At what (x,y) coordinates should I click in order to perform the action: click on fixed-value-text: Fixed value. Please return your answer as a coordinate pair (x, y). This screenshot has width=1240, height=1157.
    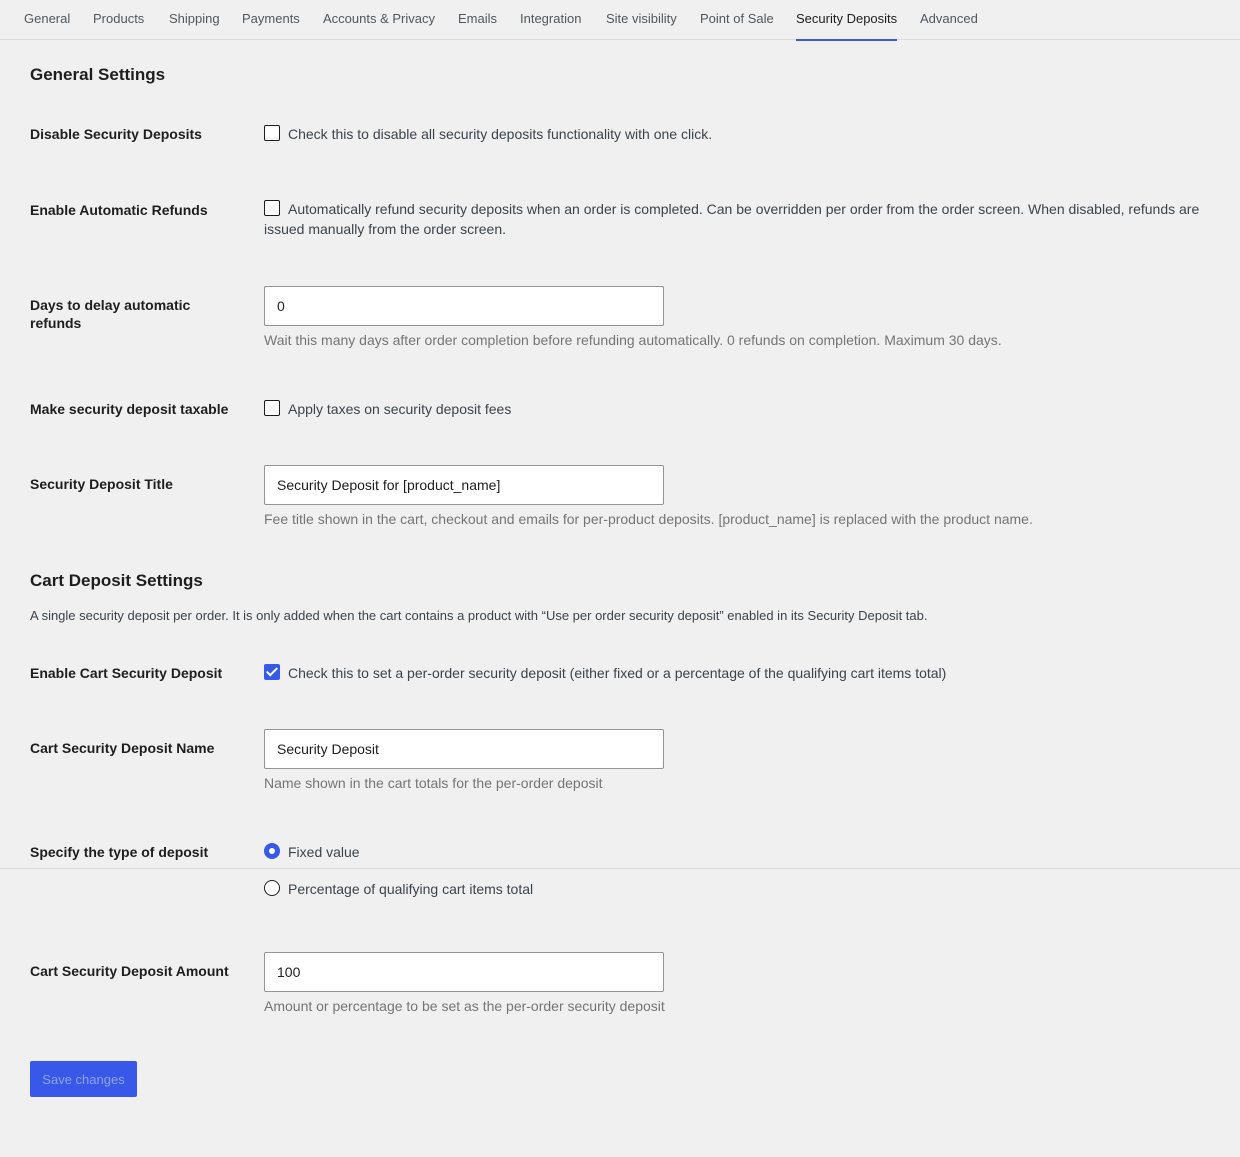
    Looking at the image, I should click on (324, 852).